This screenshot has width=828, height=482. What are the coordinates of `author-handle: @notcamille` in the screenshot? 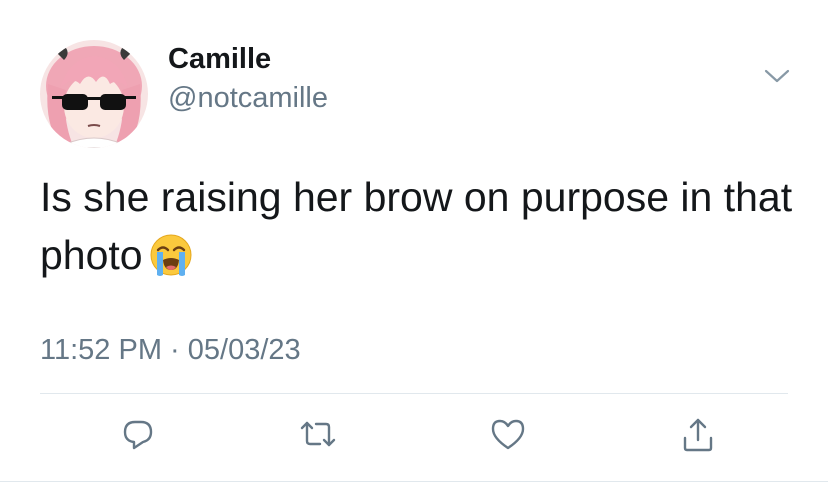 It's located at (248, 98).